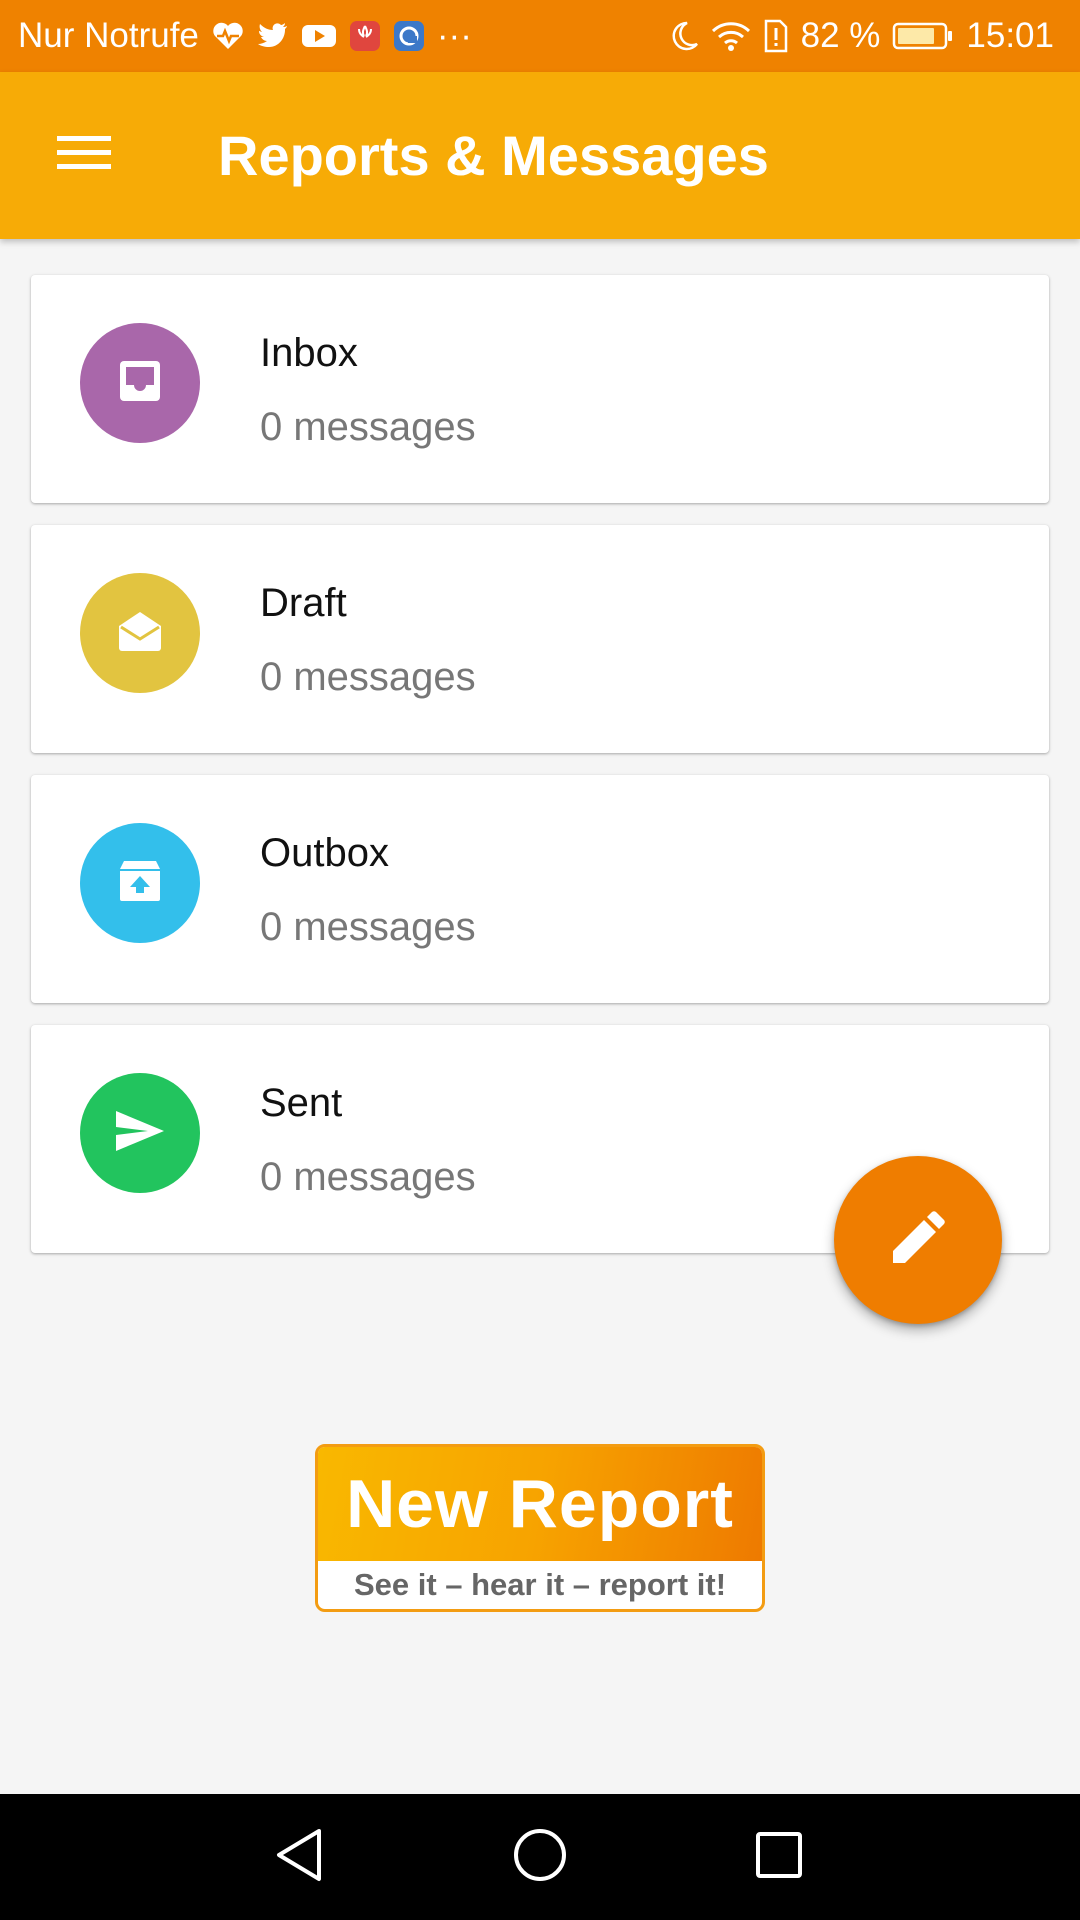 The width and height of the screenshot is (1080, 1920). I want to click on home-button, so click(540, 1857).